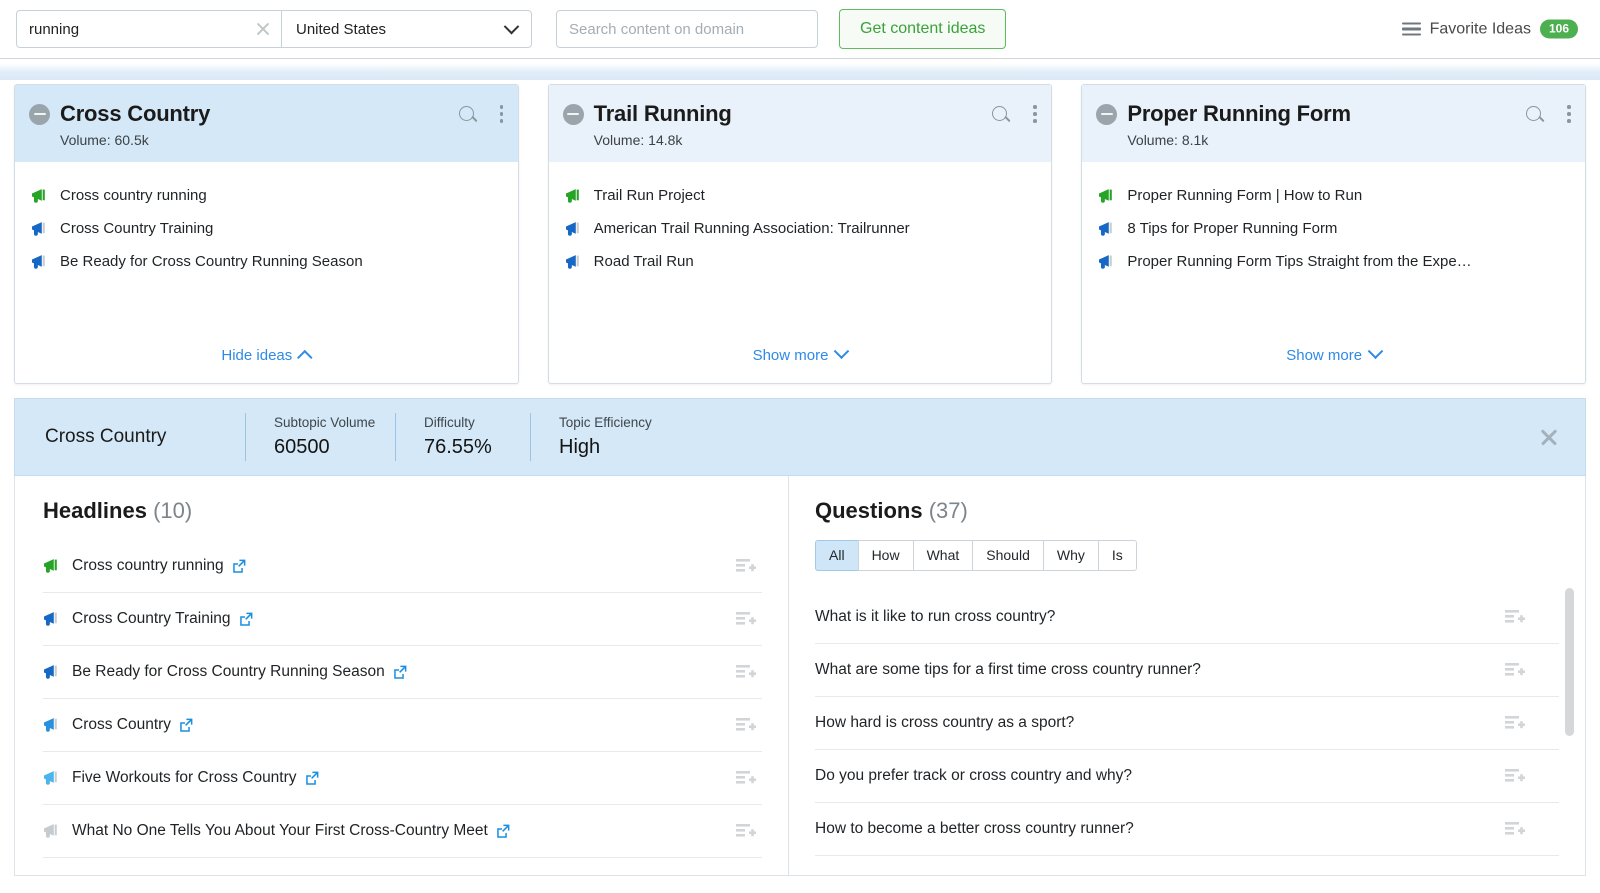 This screenshot has width=1600, height=893. Describe the element at coordinates (687, 29) in the screenshot. I see `domain-search-input` at that location.